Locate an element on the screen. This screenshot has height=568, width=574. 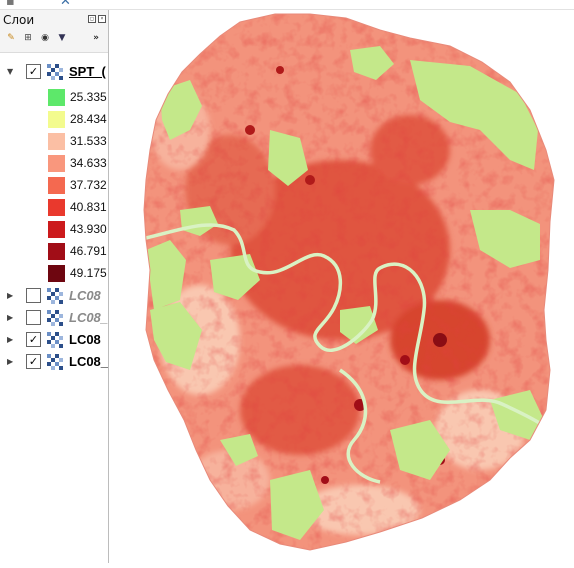
layer-name: SPT_( is located at coordinates (87, 71).